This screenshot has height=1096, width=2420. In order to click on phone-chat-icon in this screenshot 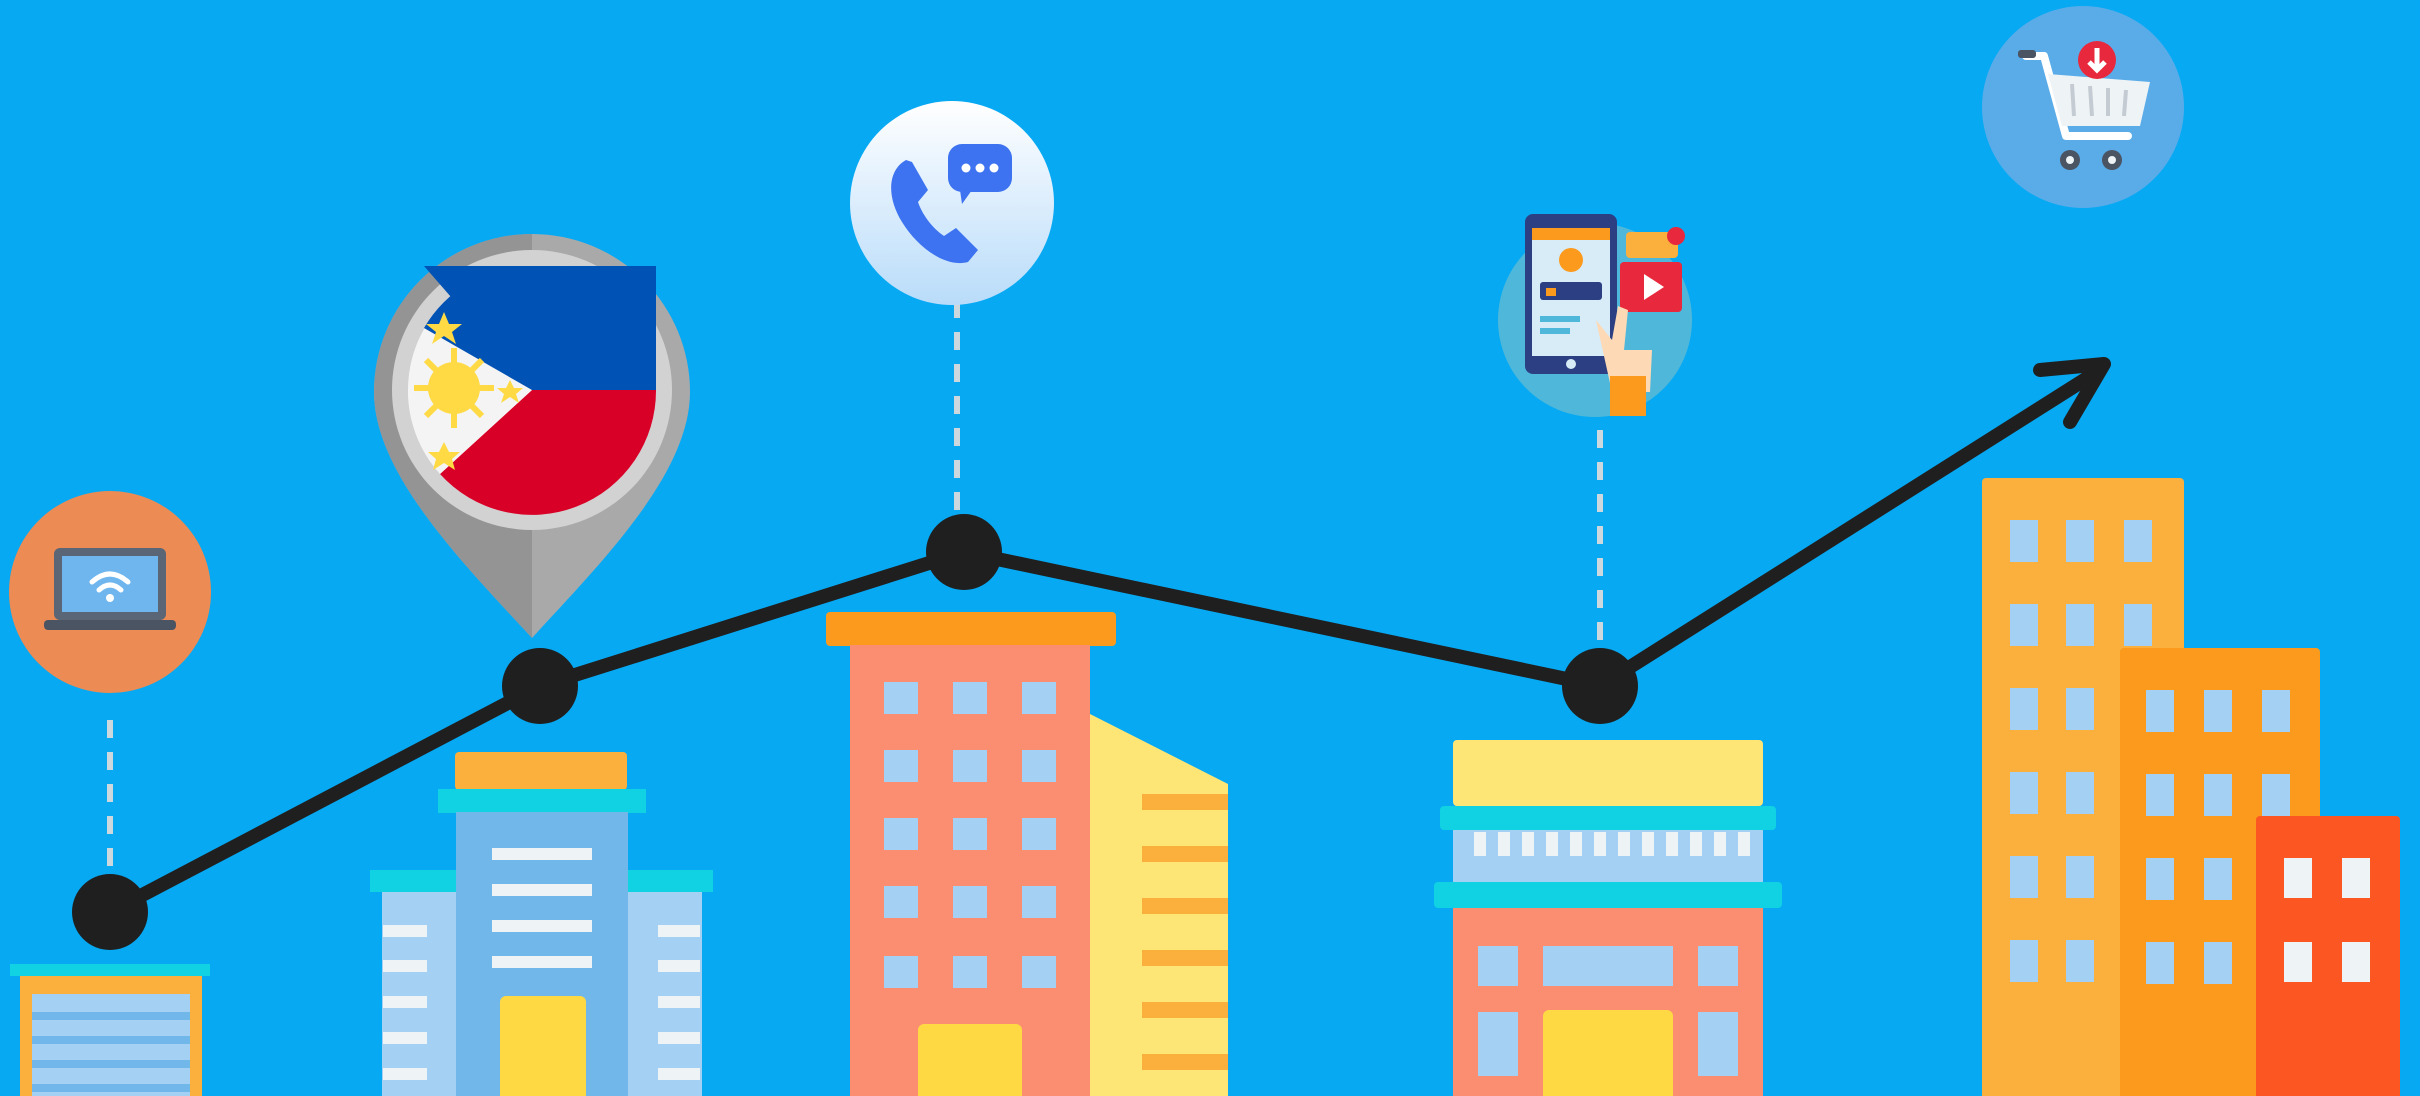, I will do `click(952, 203)`.